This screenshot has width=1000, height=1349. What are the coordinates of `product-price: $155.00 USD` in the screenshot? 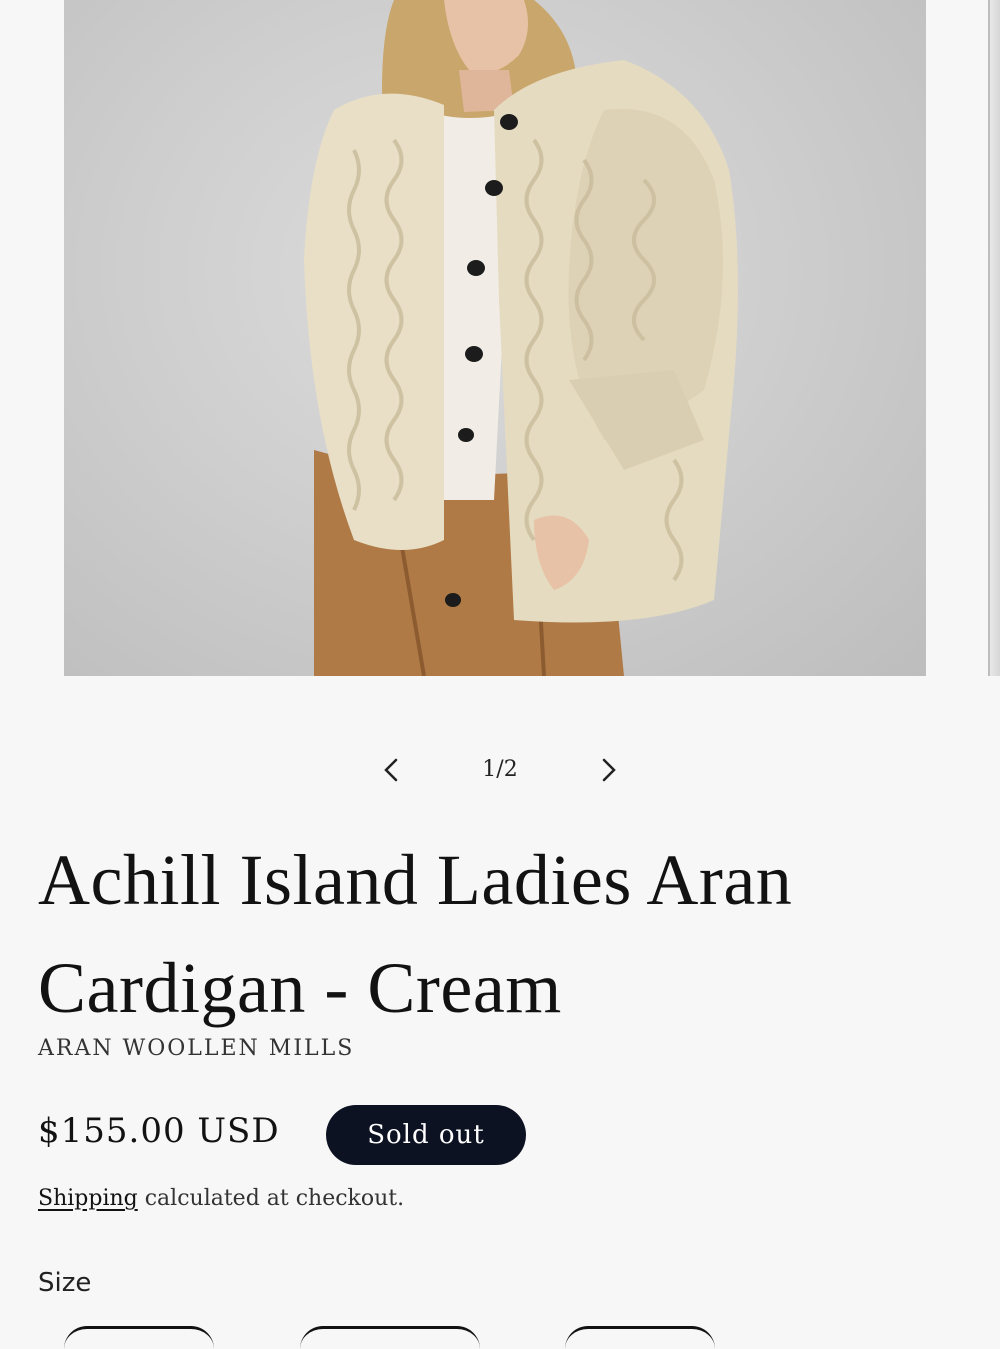 It's located at (159, 1131).